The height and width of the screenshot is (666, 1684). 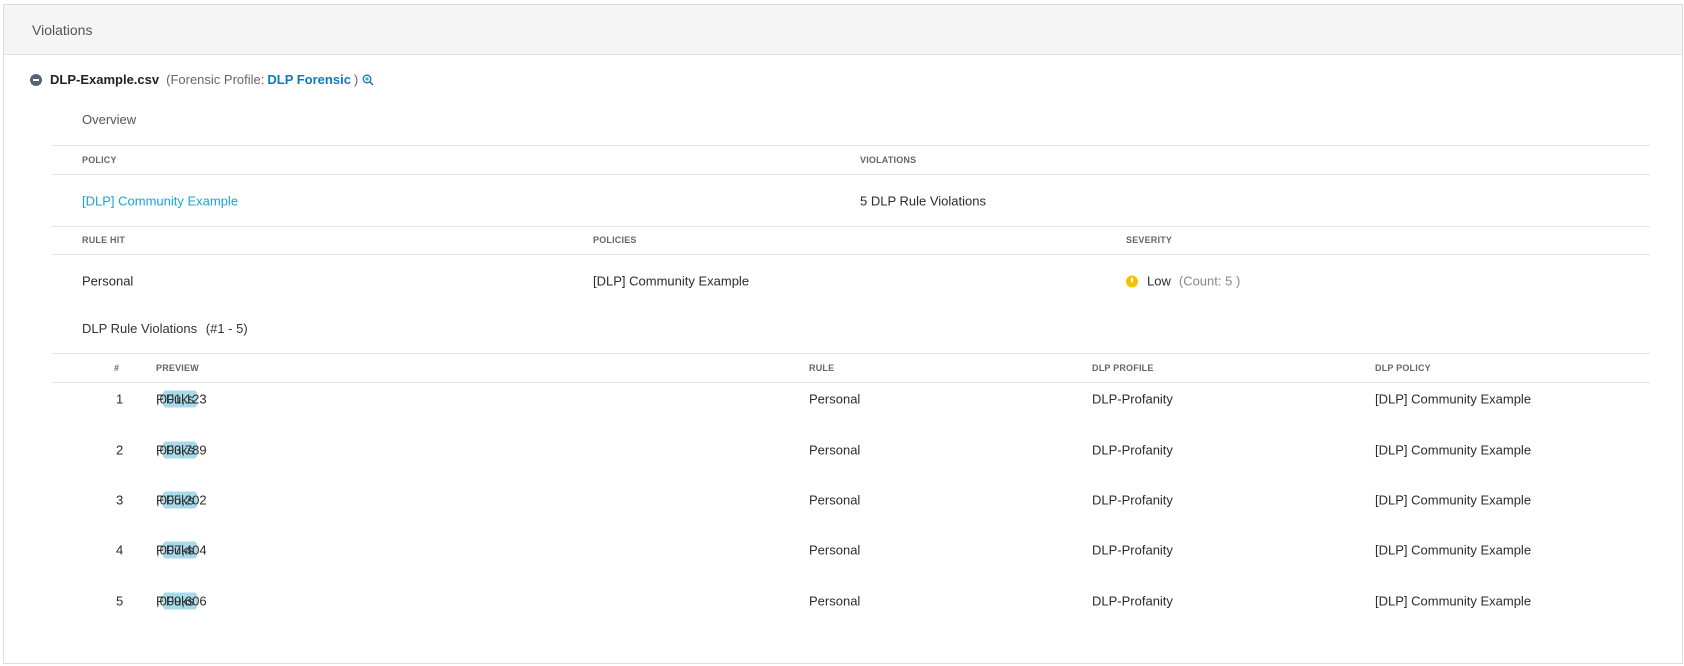 I want to click on preview-suffix: ,007,404, so click(x=181, y=550).